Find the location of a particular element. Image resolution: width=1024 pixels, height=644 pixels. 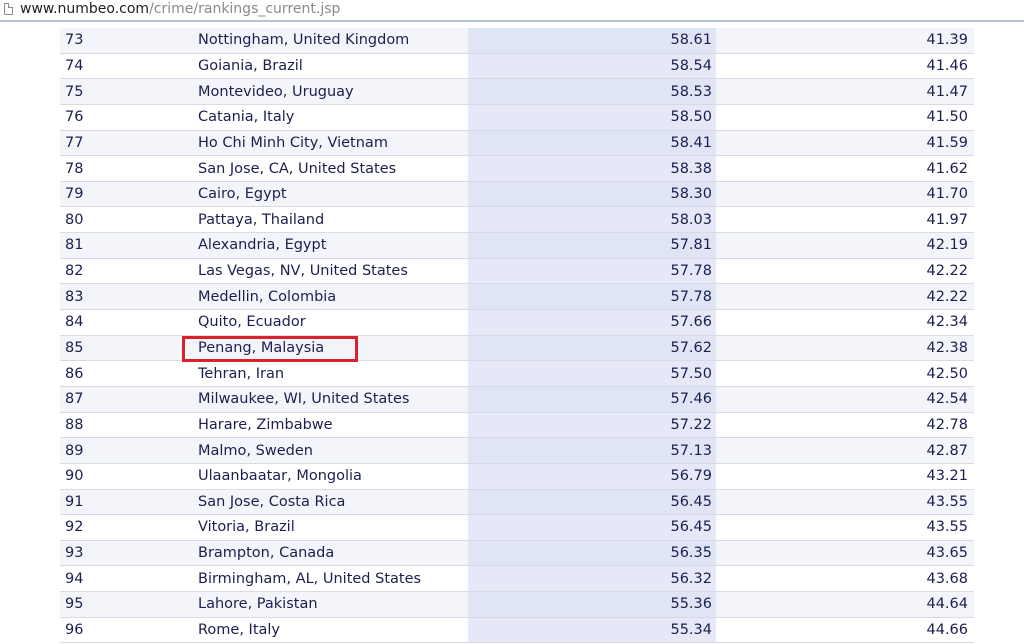

city-cell: San Jose, CA, United States is located at coordinates (333, 168).